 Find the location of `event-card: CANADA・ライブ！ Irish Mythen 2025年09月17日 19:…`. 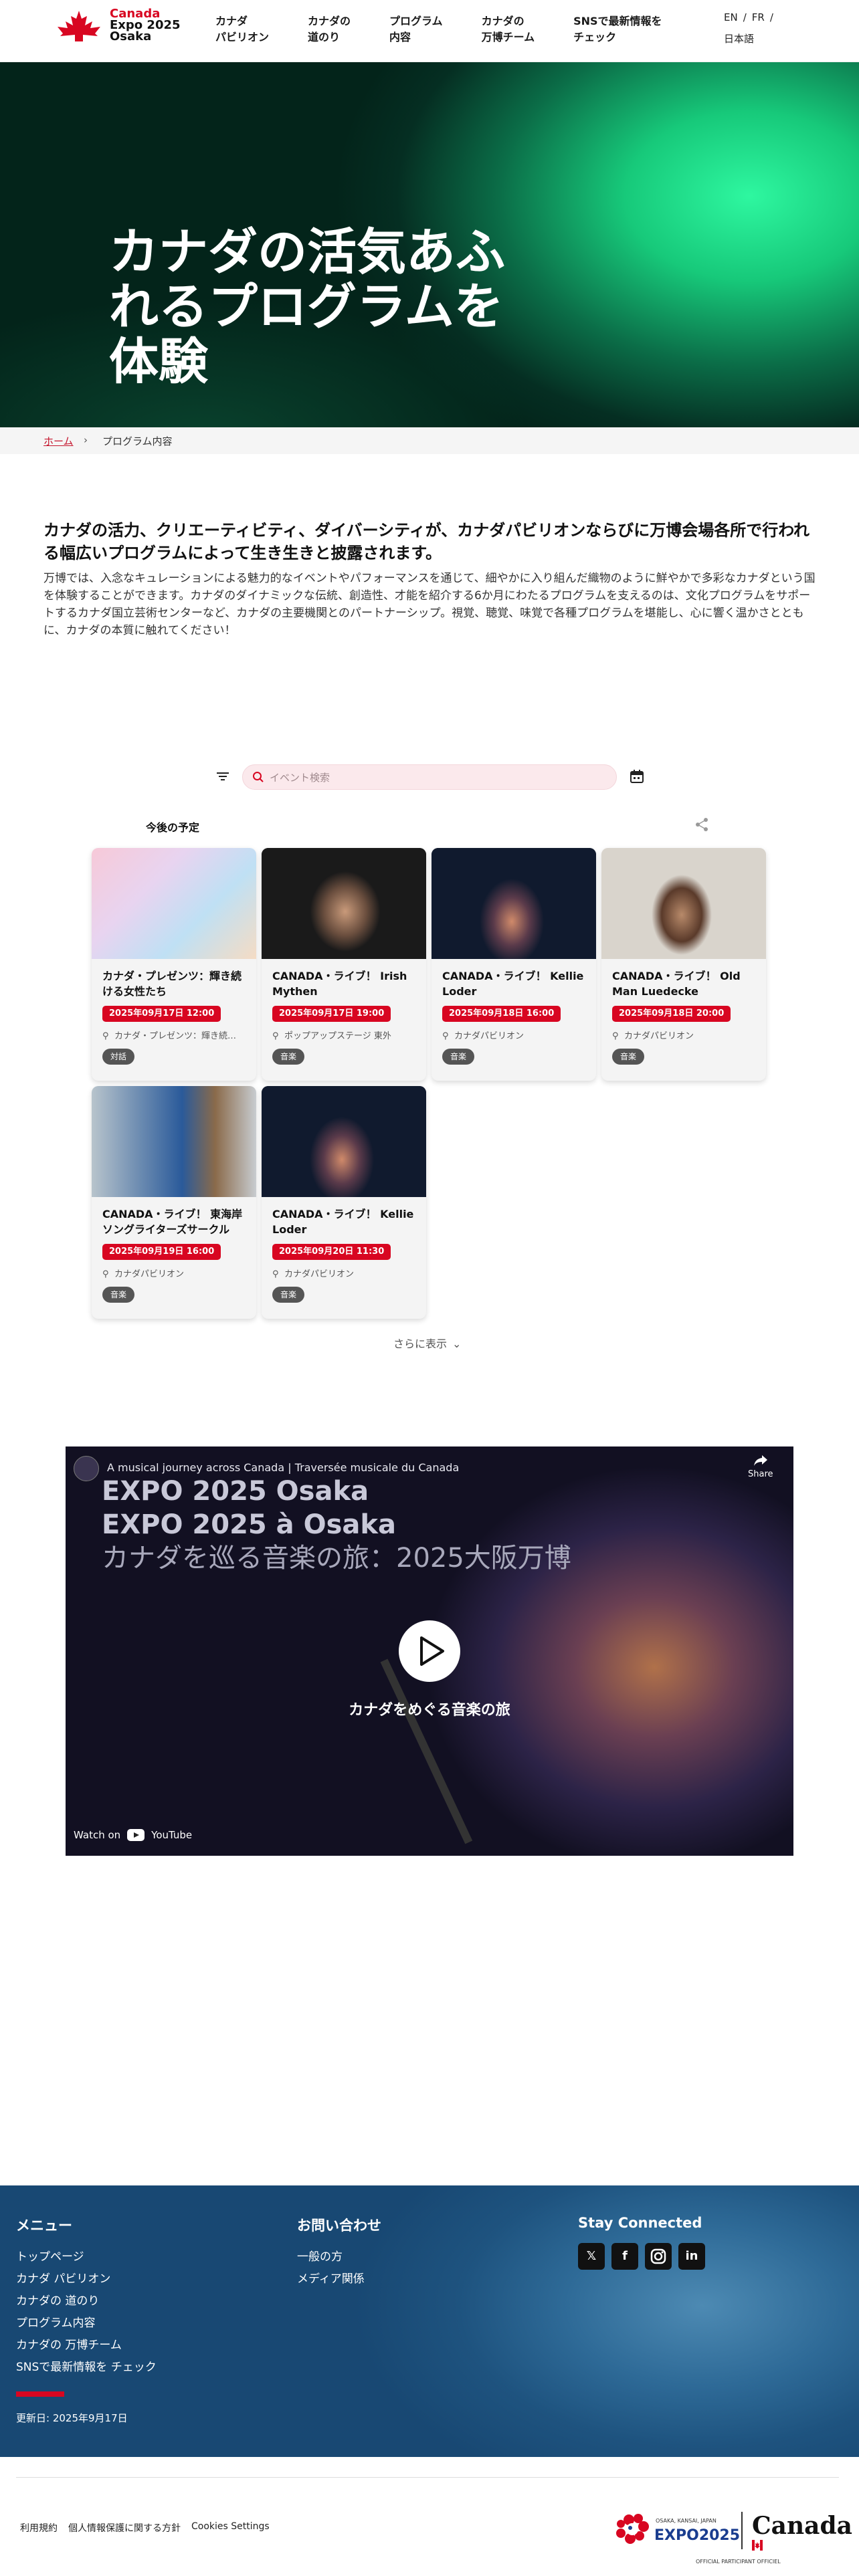

event-card: CANADA・ライブ！ Irish Mythen 2025年09月17日 19:… is located at coordinates (344, 965).